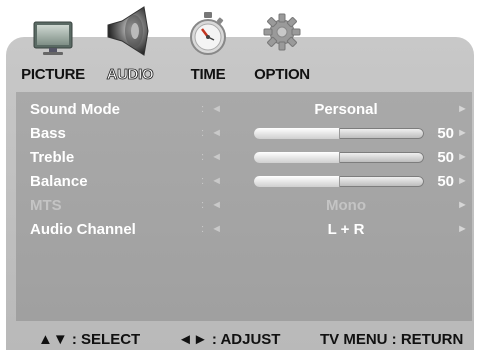 Image resolution: width=478 pixels, height=353 pixels. I want to click on setting-row-bass: Bass : ◄ 50 ►, so click(244, 134).